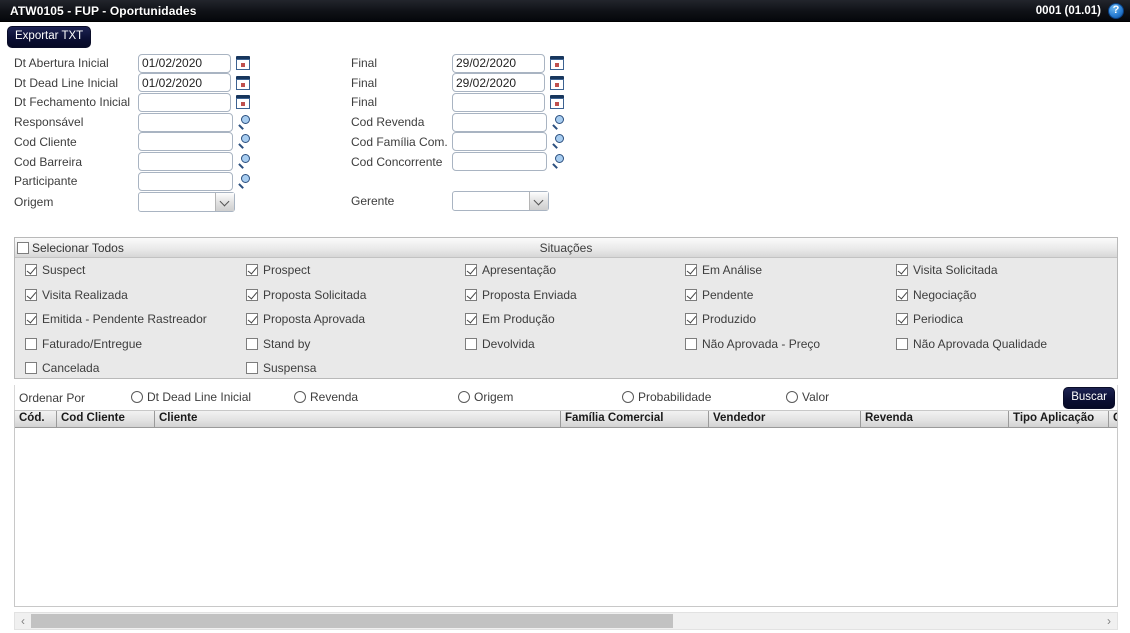 The height and width of the screenshot is (633, 1130). What do you see at coordinates (252, 368) in the screenshot?
I see `checkbox-suspensa` at bounding box center [252, 368].